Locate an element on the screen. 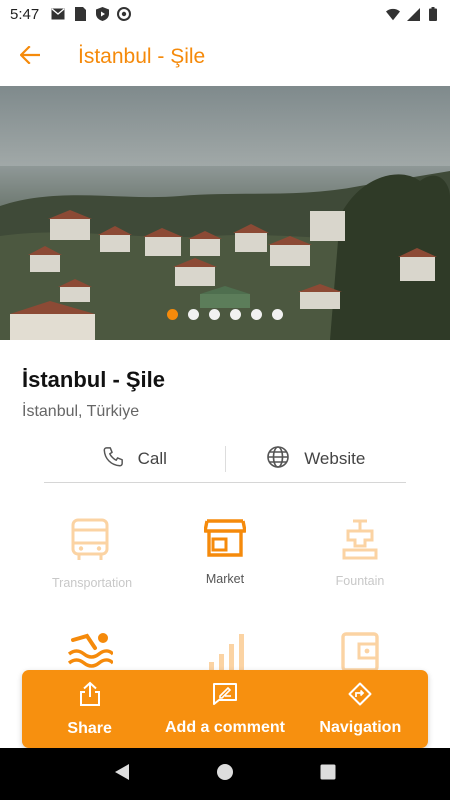  bottom-action-bar: Share Add a comment Navigation is located at coordinates (225, 709).